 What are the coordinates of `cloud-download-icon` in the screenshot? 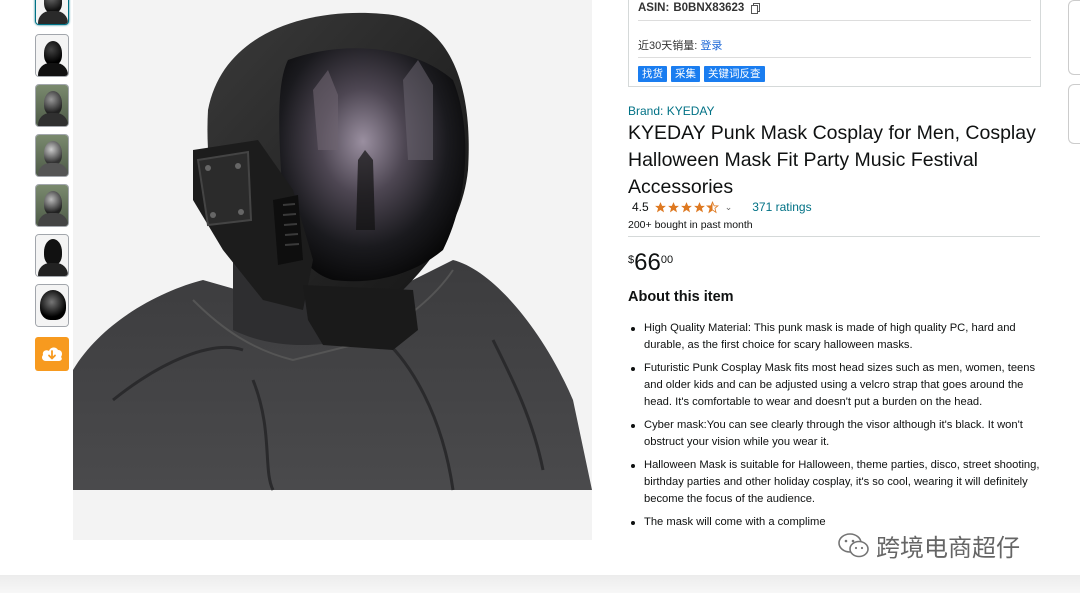 It's located at (52, 354).